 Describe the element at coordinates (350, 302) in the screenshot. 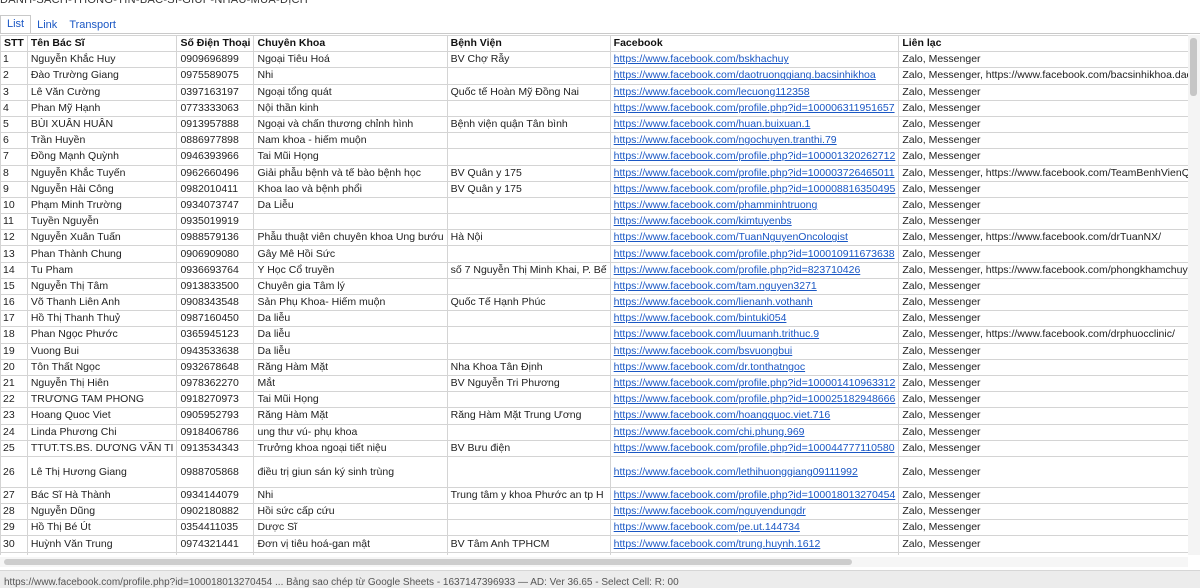

I see `cell-specialty: Sản Phụ Khoa- Hiếm muộn` at that location.